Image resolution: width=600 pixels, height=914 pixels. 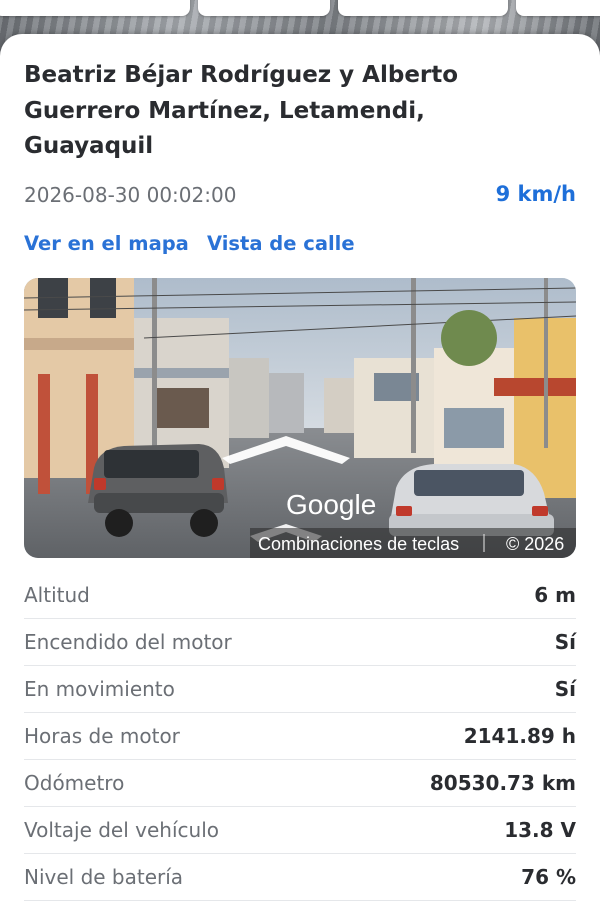 What do you see at coordinates (104, 877) in the screenshot?
I see `detail-label: Nivel de batería` at bounding box center [104, 877].